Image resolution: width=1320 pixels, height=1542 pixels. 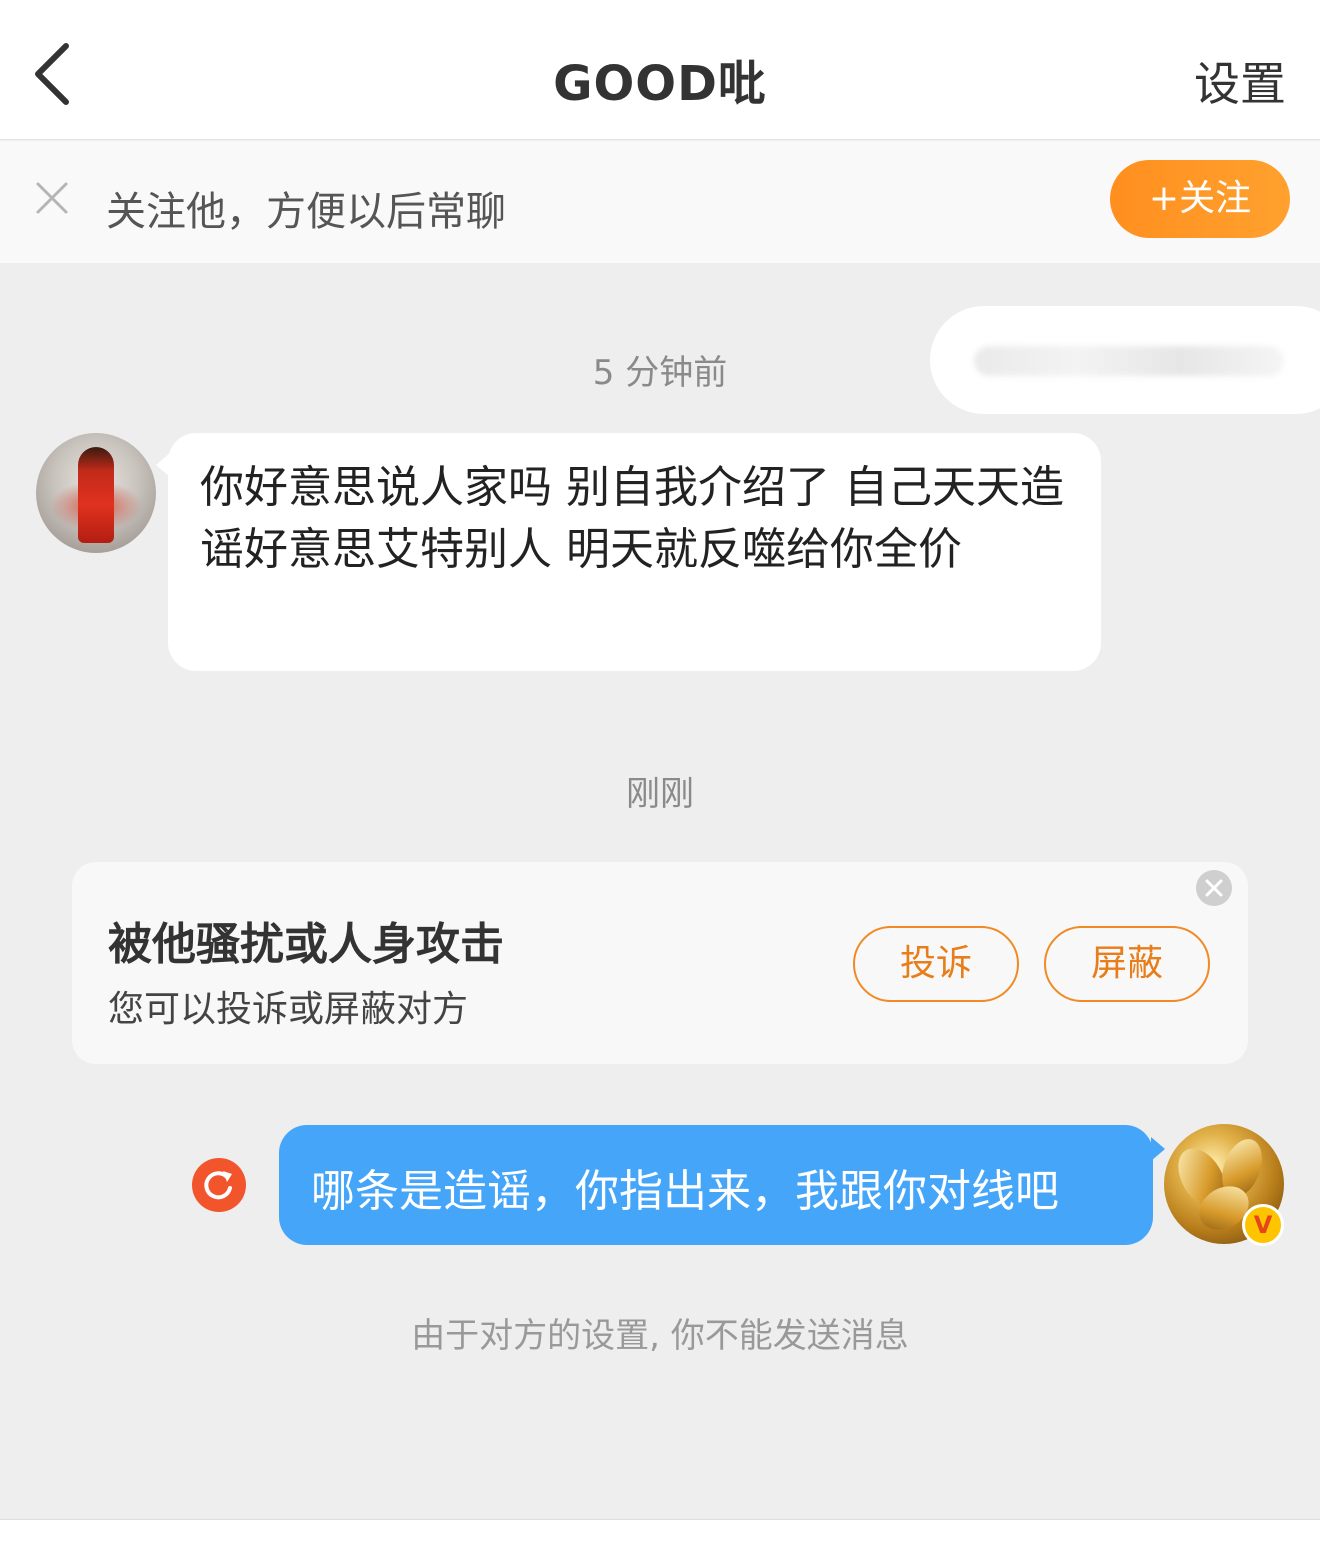 I want to click on nav-header: GOOD吡 设置, so click(x=660, y=70).